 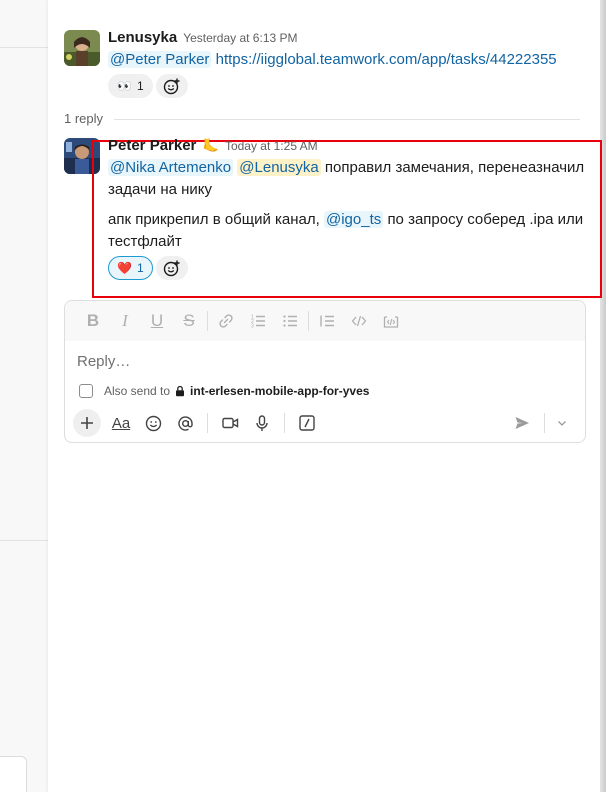 What do you see at coordinates (522, 423) in the screenshot?
I see `send-icon` at bounding box center [522, 423].